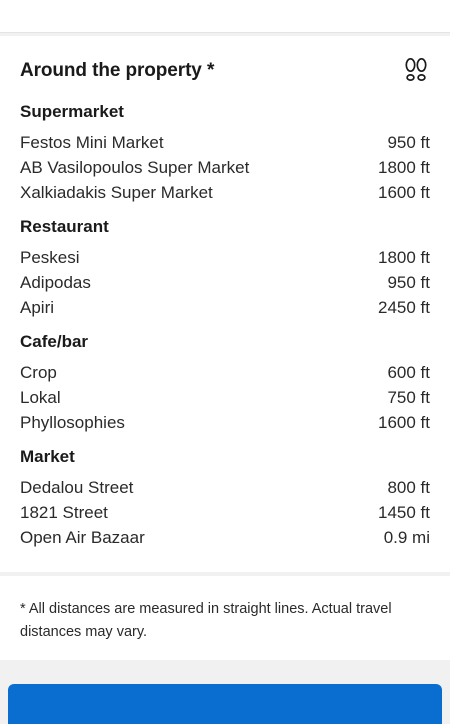 Image resolution: width=450 pixels, height=724 pixels. I want to click on previous-card-edge, so click(225, 16).